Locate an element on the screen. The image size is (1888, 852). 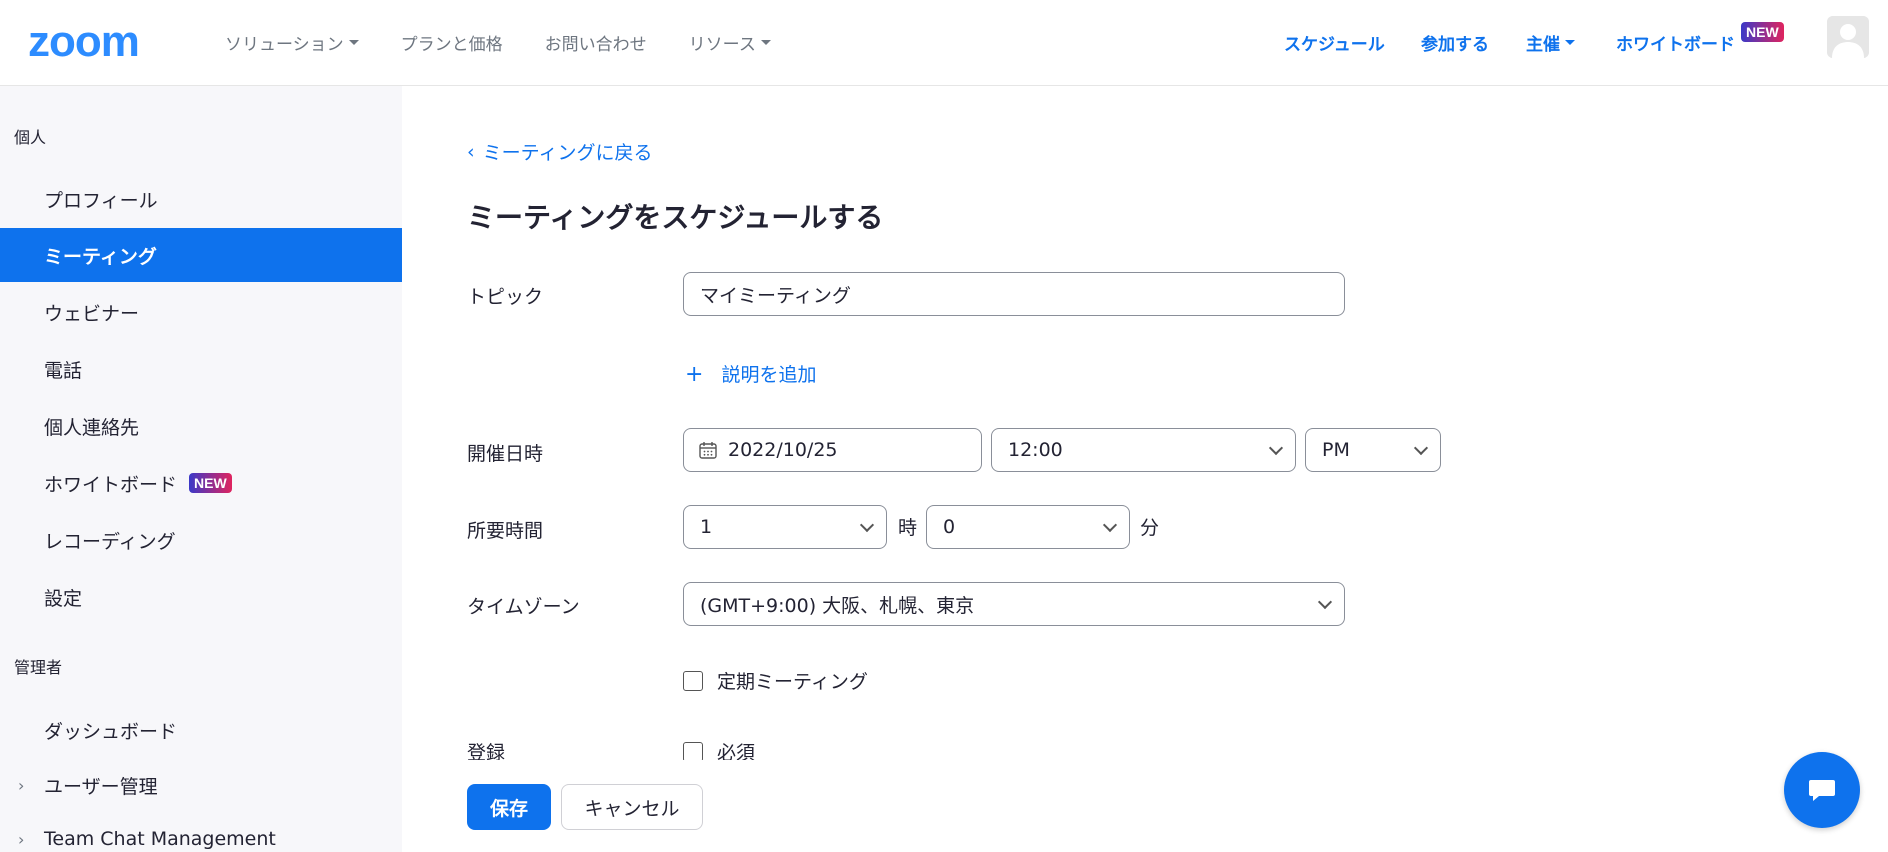
add-description-link: + 説明を追加 is located at coordinates (751, 373).